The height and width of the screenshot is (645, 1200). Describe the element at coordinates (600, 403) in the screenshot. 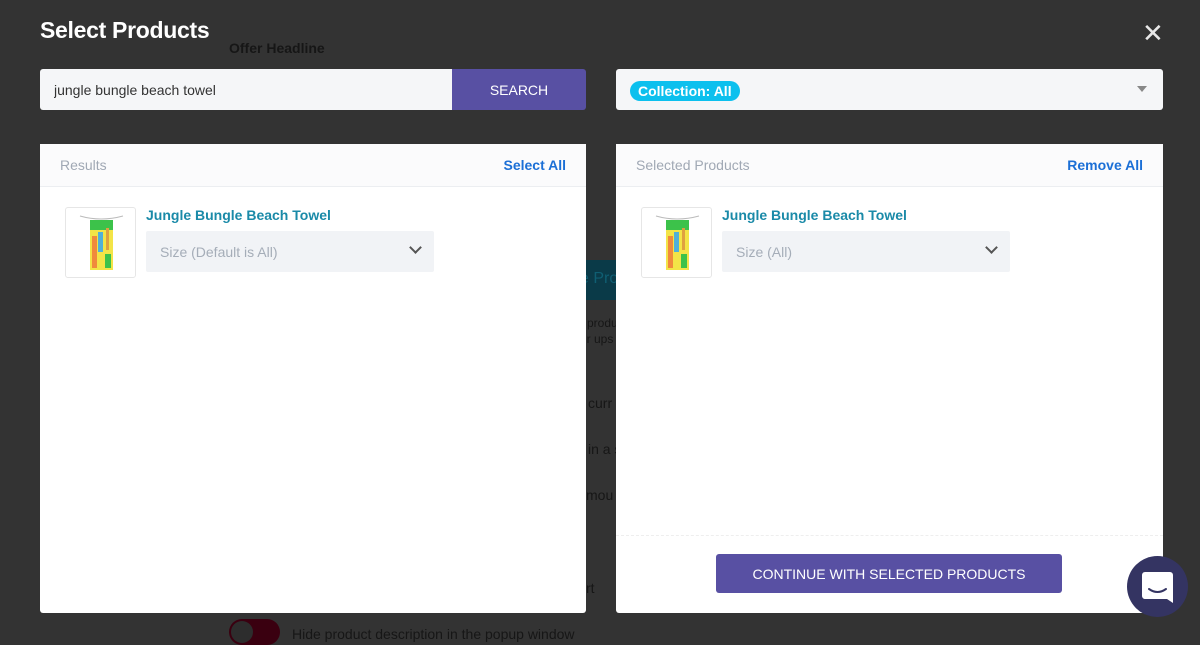

I see `bg-fragment: curr` at that location.